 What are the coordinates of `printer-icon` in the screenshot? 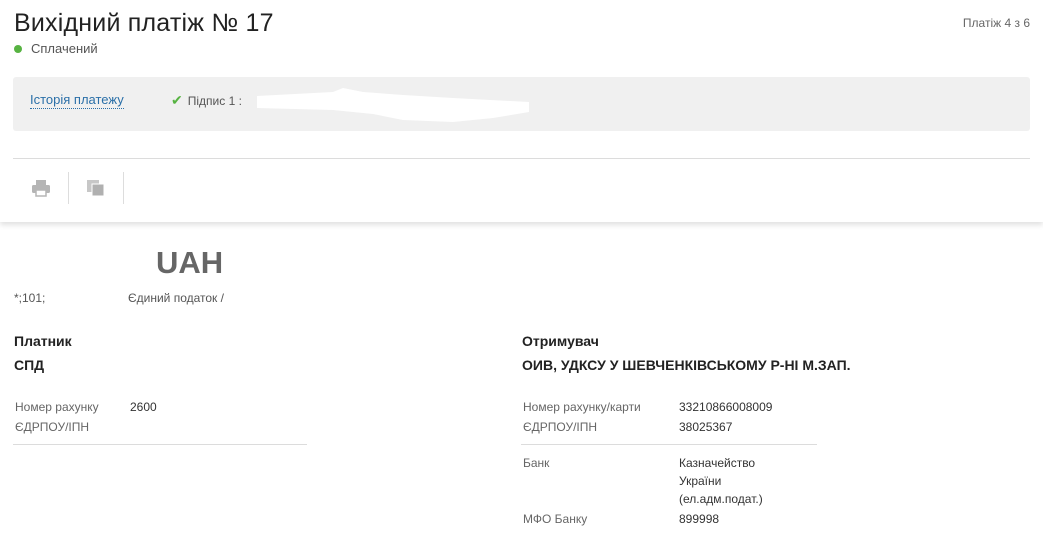 It's located at (40, 188).